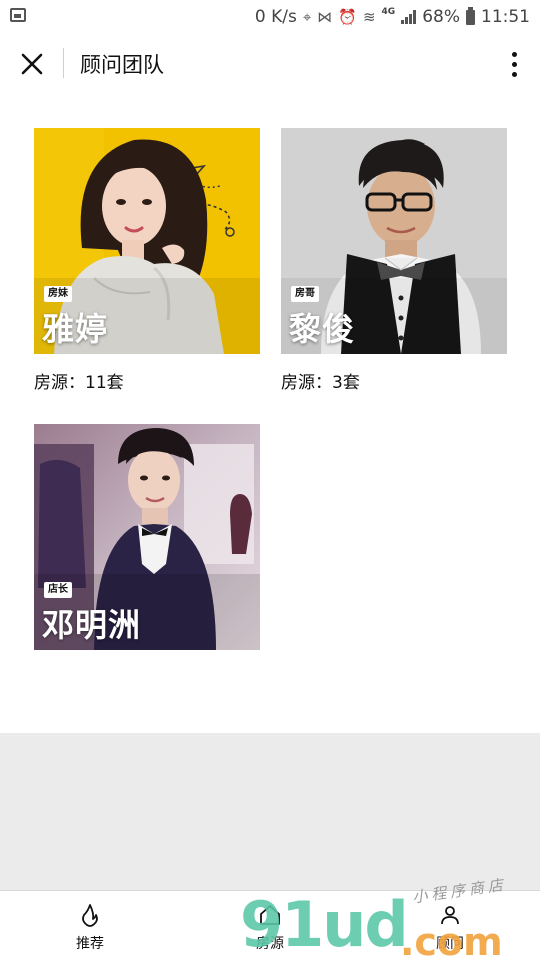 Image resolution: width=540 pixels, height=960 pixels. Describe the element at coordinates (63, 63) in the screenshot. I see `nav-divider` at that location.